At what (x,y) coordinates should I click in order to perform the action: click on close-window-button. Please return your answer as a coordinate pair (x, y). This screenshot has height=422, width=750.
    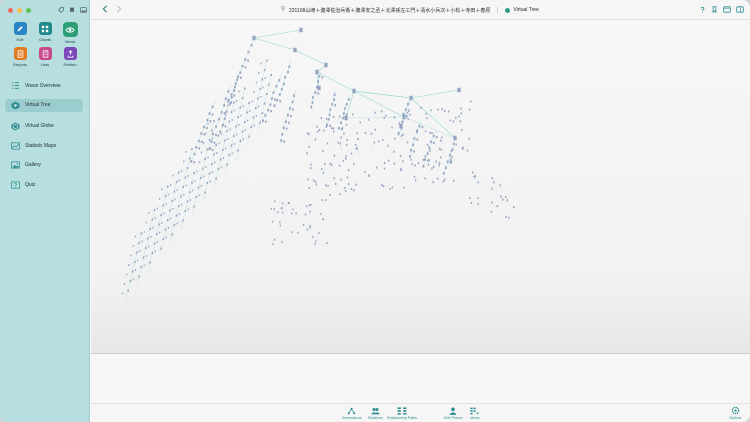
    Looking at the image, I should click on (10, 10).